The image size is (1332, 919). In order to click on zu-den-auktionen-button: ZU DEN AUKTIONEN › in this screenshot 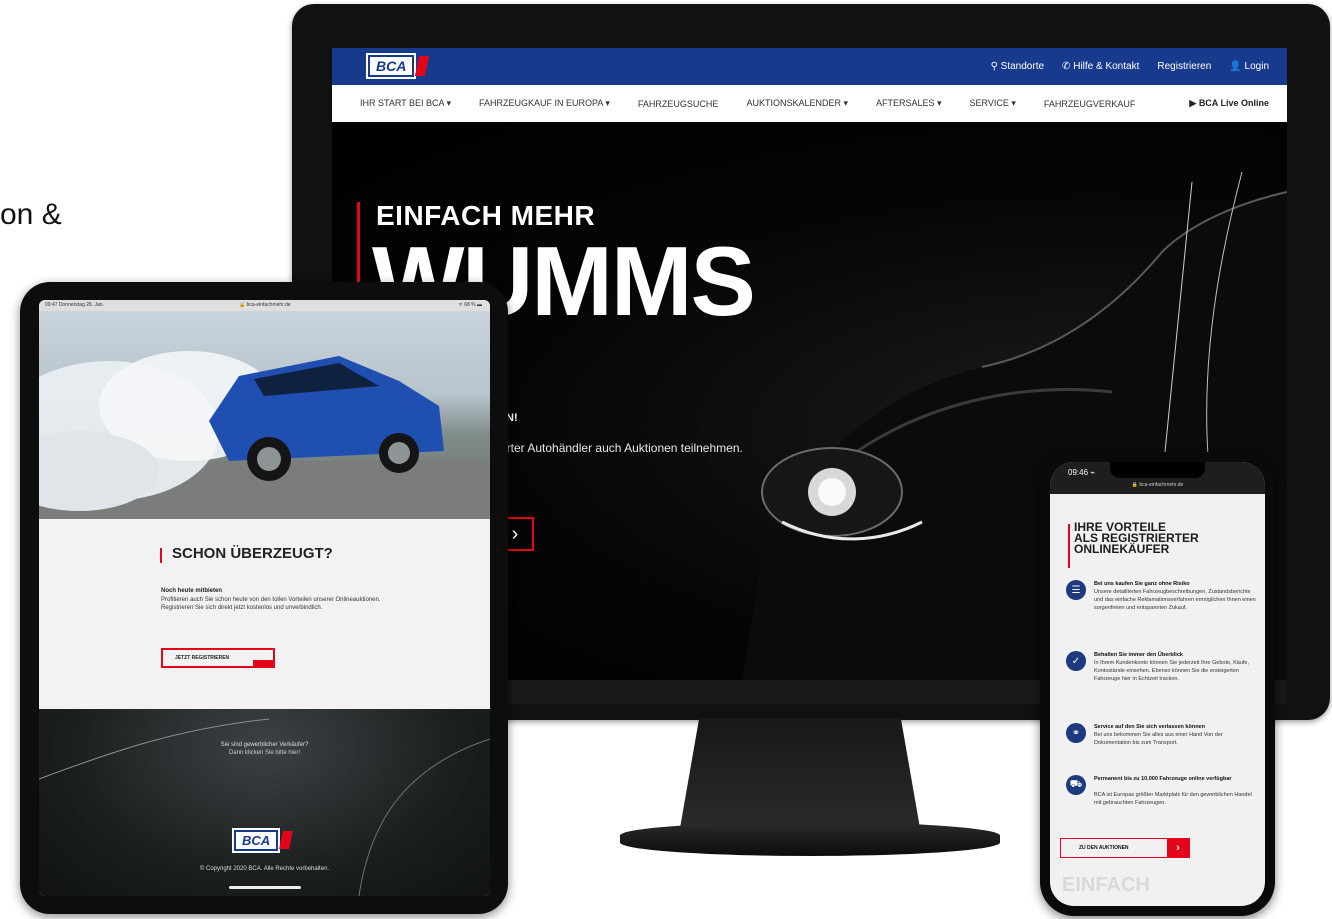, I will do `click(1125, 848)`.